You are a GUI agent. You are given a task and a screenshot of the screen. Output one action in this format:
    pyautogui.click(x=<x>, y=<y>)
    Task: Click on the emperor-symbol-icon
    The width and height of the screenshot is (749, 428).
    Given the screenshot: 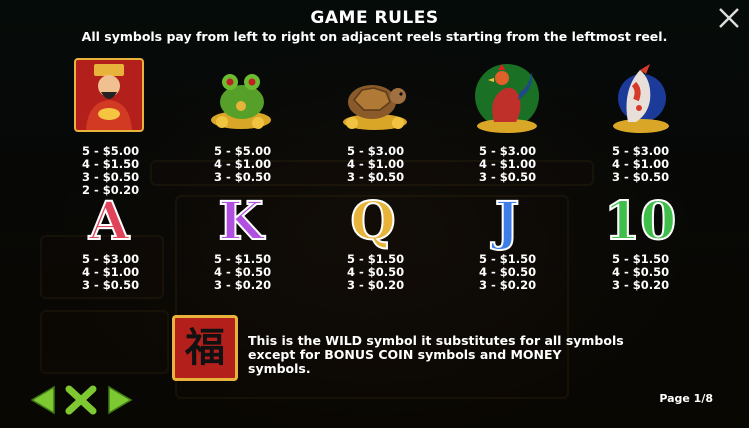 What is the action you would take?
    pyautogui.click(x=109, y=95)
    